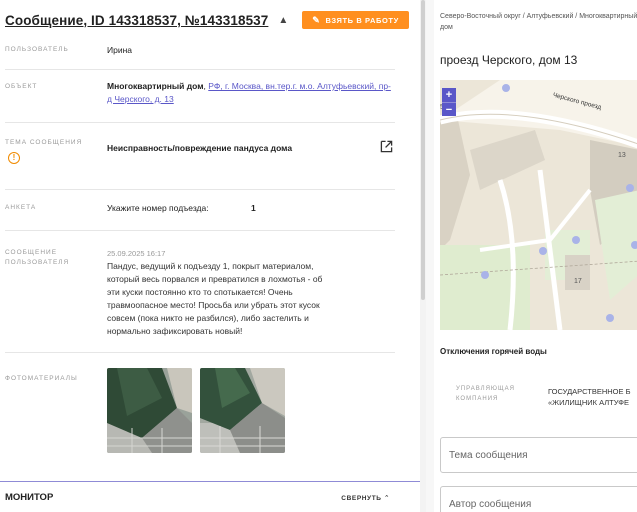  What do you see at coordinates (538, 455) in the screenshot?
I see `topic-input` at bounding box center [538, 455].